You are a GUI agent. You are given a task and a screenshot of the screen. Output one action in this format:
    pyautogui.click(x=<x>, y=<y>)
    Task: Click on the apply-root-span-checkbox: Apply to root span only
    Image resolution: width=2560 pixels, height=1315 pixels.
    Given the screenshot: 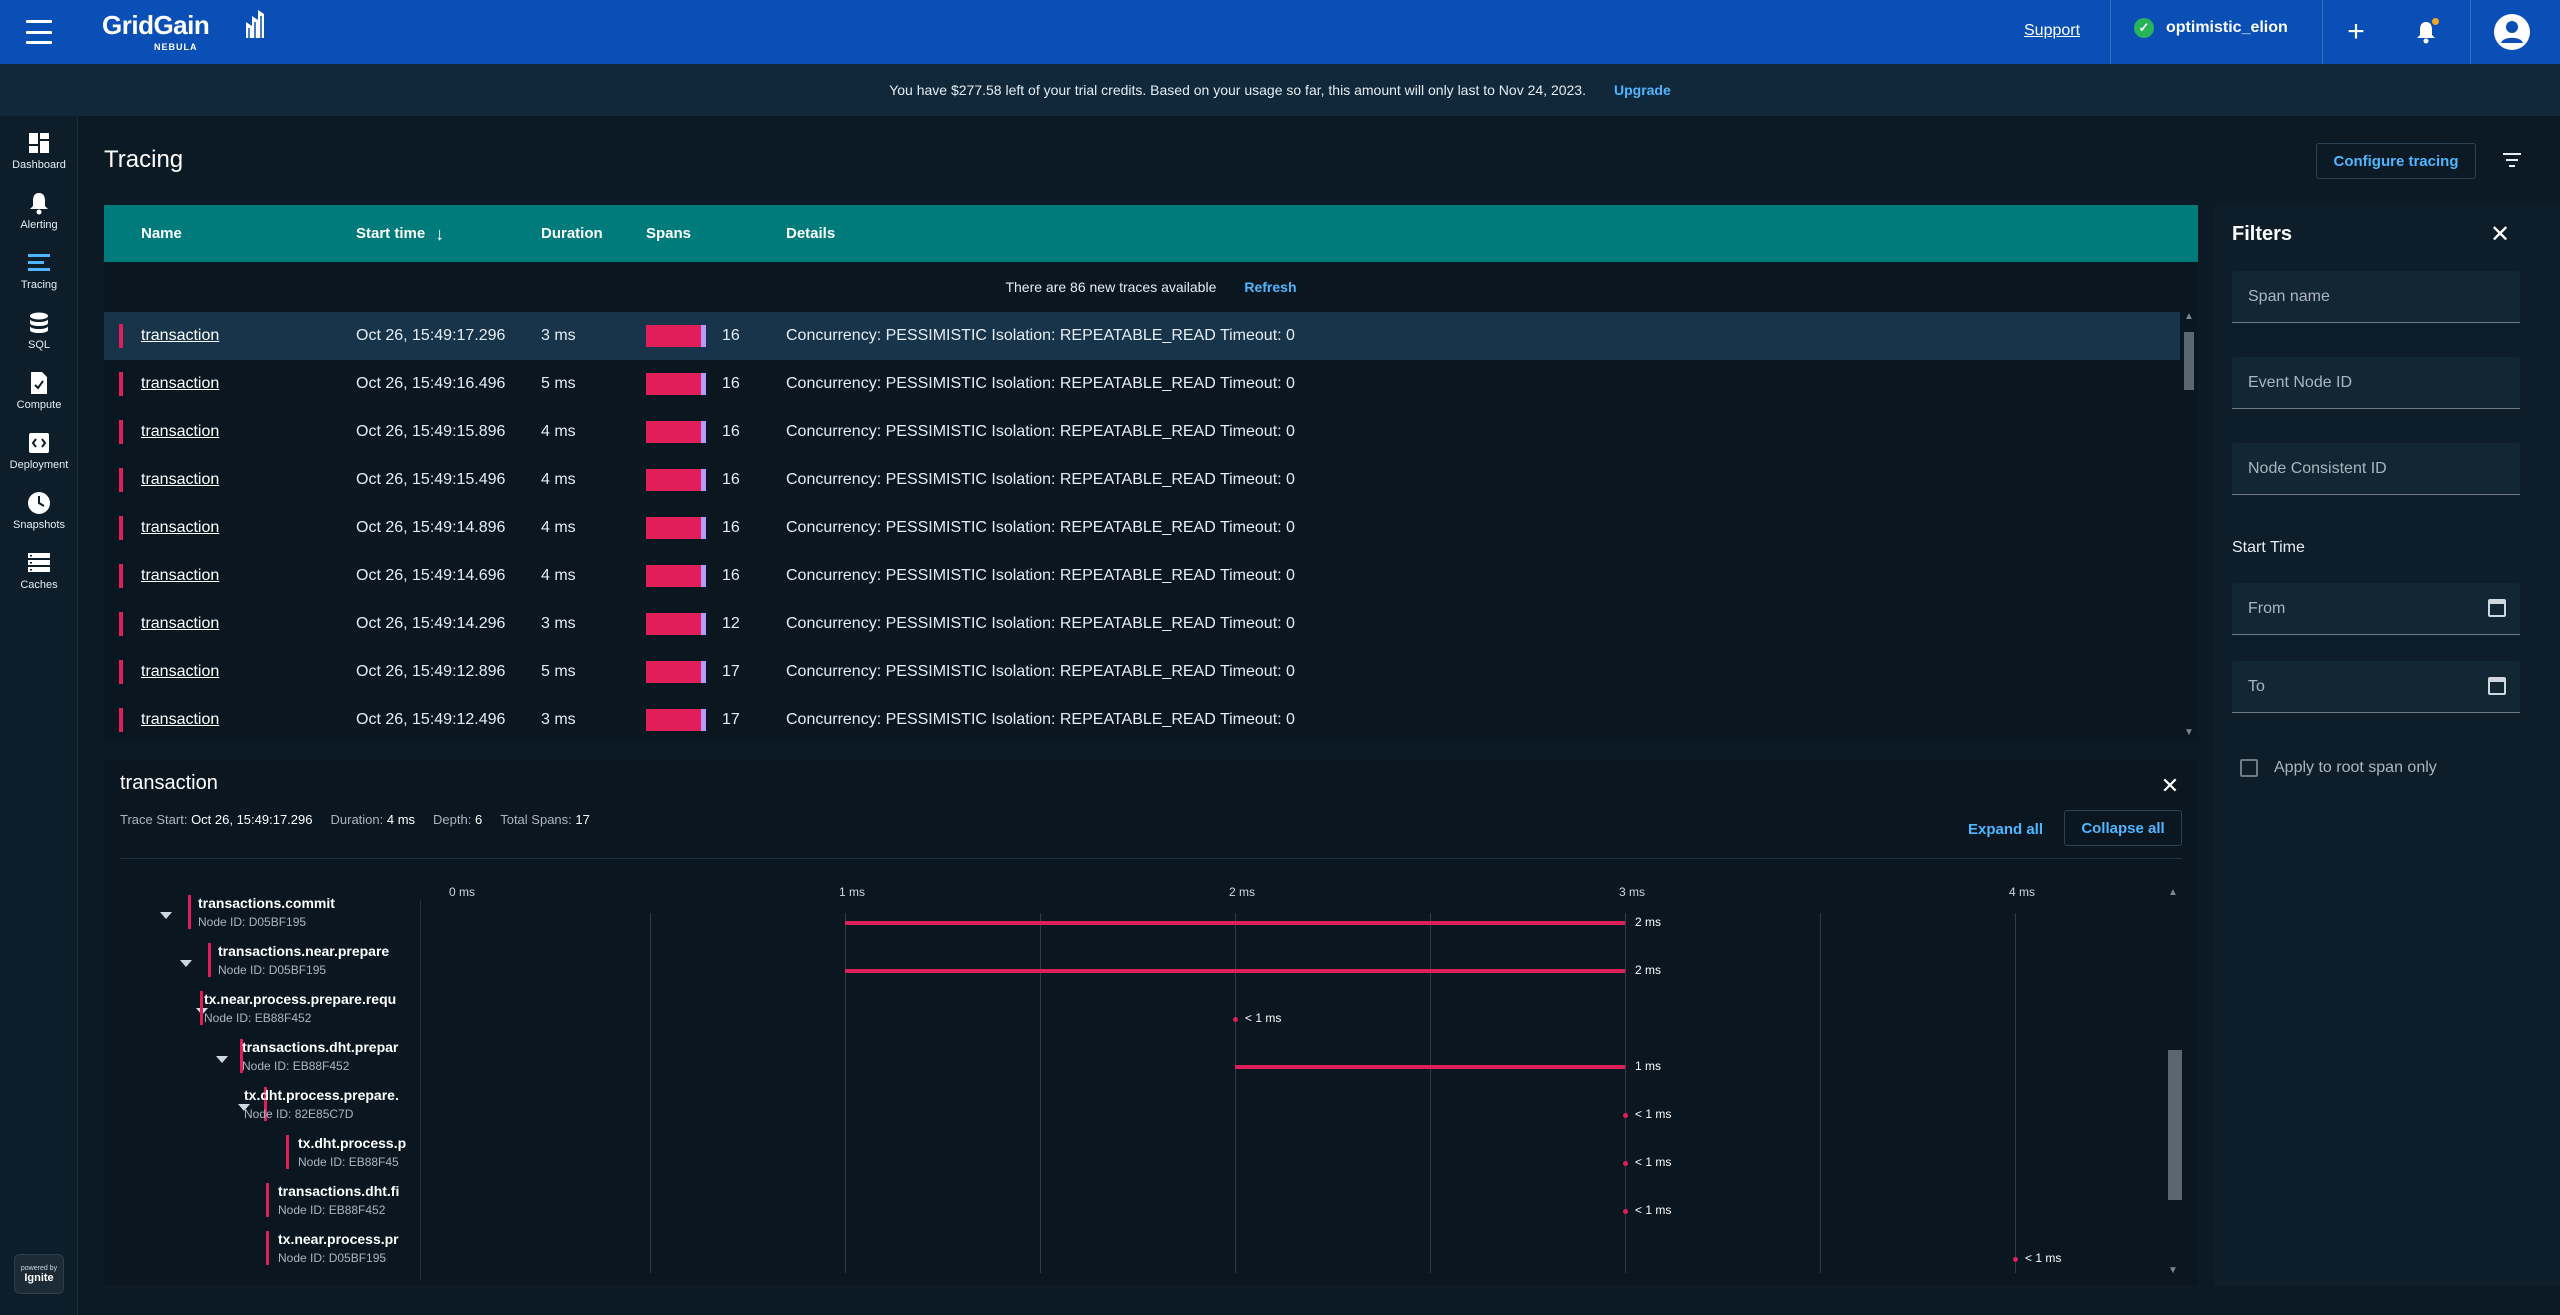 What is the action you would take?
    pyautogui.click(x=2338, y=768)
    